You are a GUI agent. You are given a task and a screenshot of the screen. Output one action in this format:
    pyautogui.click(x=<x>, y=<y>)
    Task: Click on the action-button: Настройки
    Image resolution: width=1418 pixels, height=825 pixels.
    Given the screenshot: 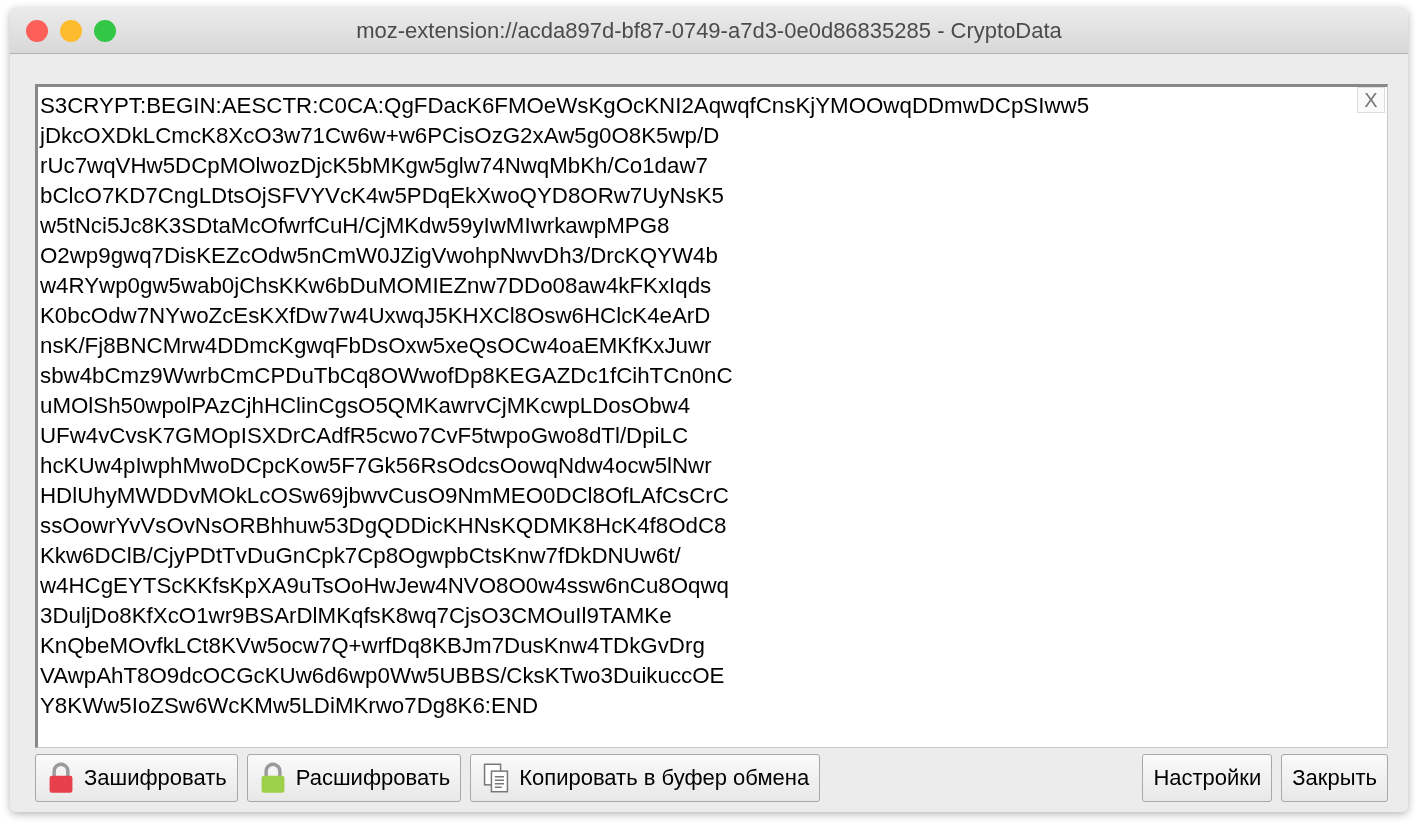 What is the action you would take?
    pyautogui.click(x=1207, y=778)
    